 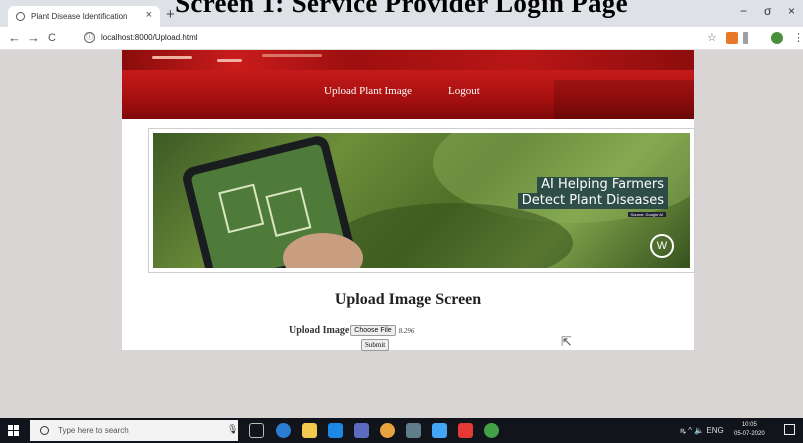 I want to click on hero-logo-icon: W, so click(x=662, y=246).